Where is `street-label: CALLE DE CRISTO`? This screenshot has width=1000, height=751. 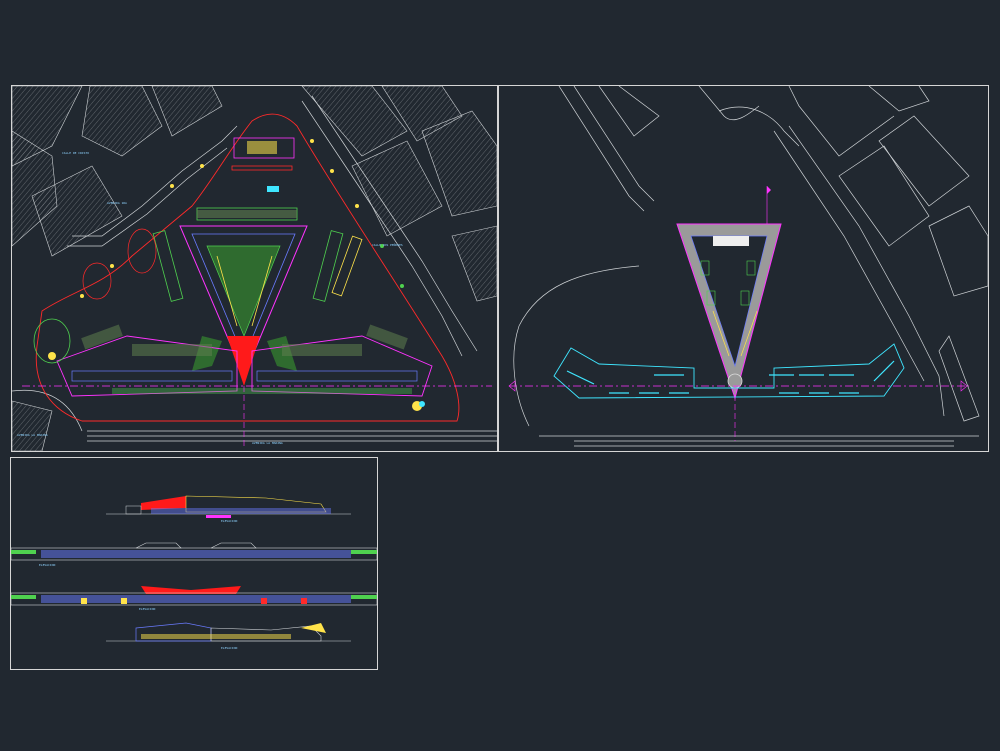
street-label: CALLE DE CRISTO is located at coordinates (75, 153).